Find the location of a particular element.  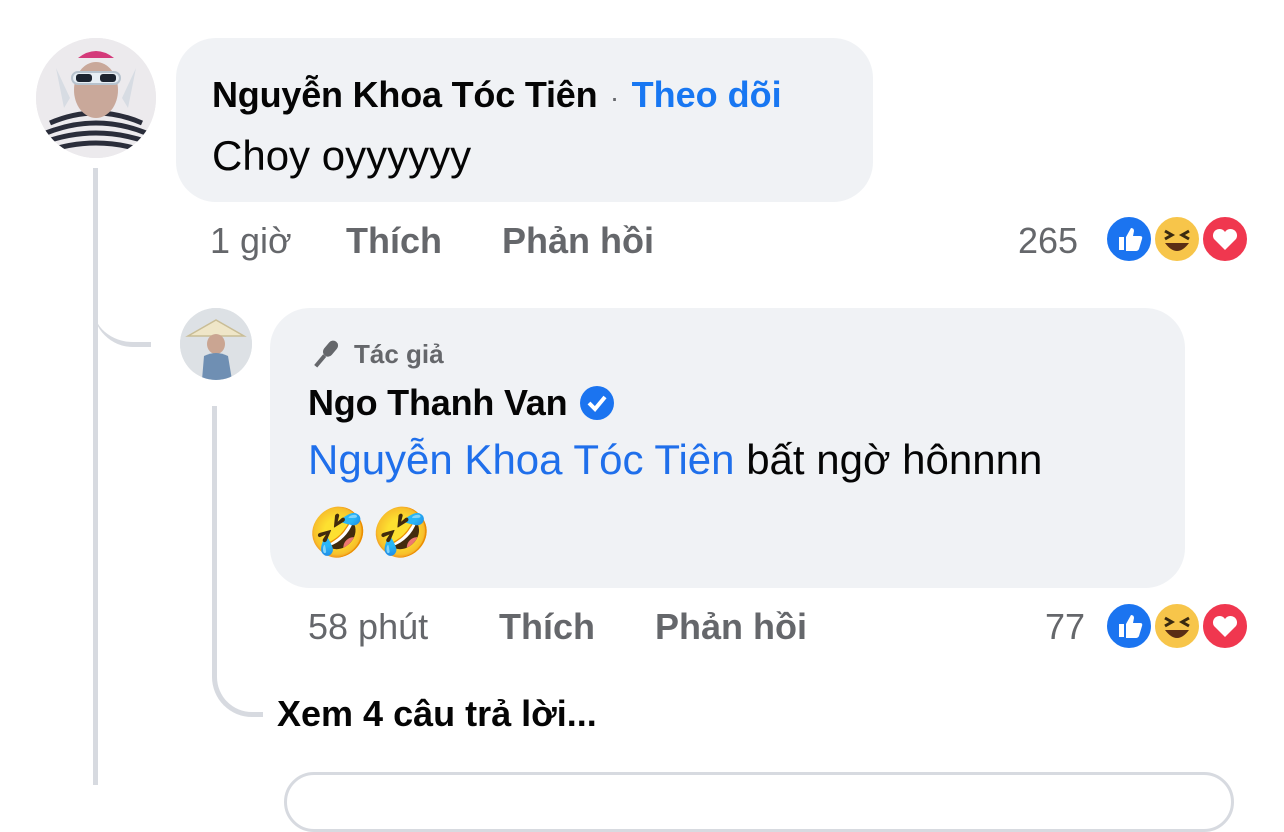

reply-reply-button: Phản hồi is located at coordinates (731, 627).